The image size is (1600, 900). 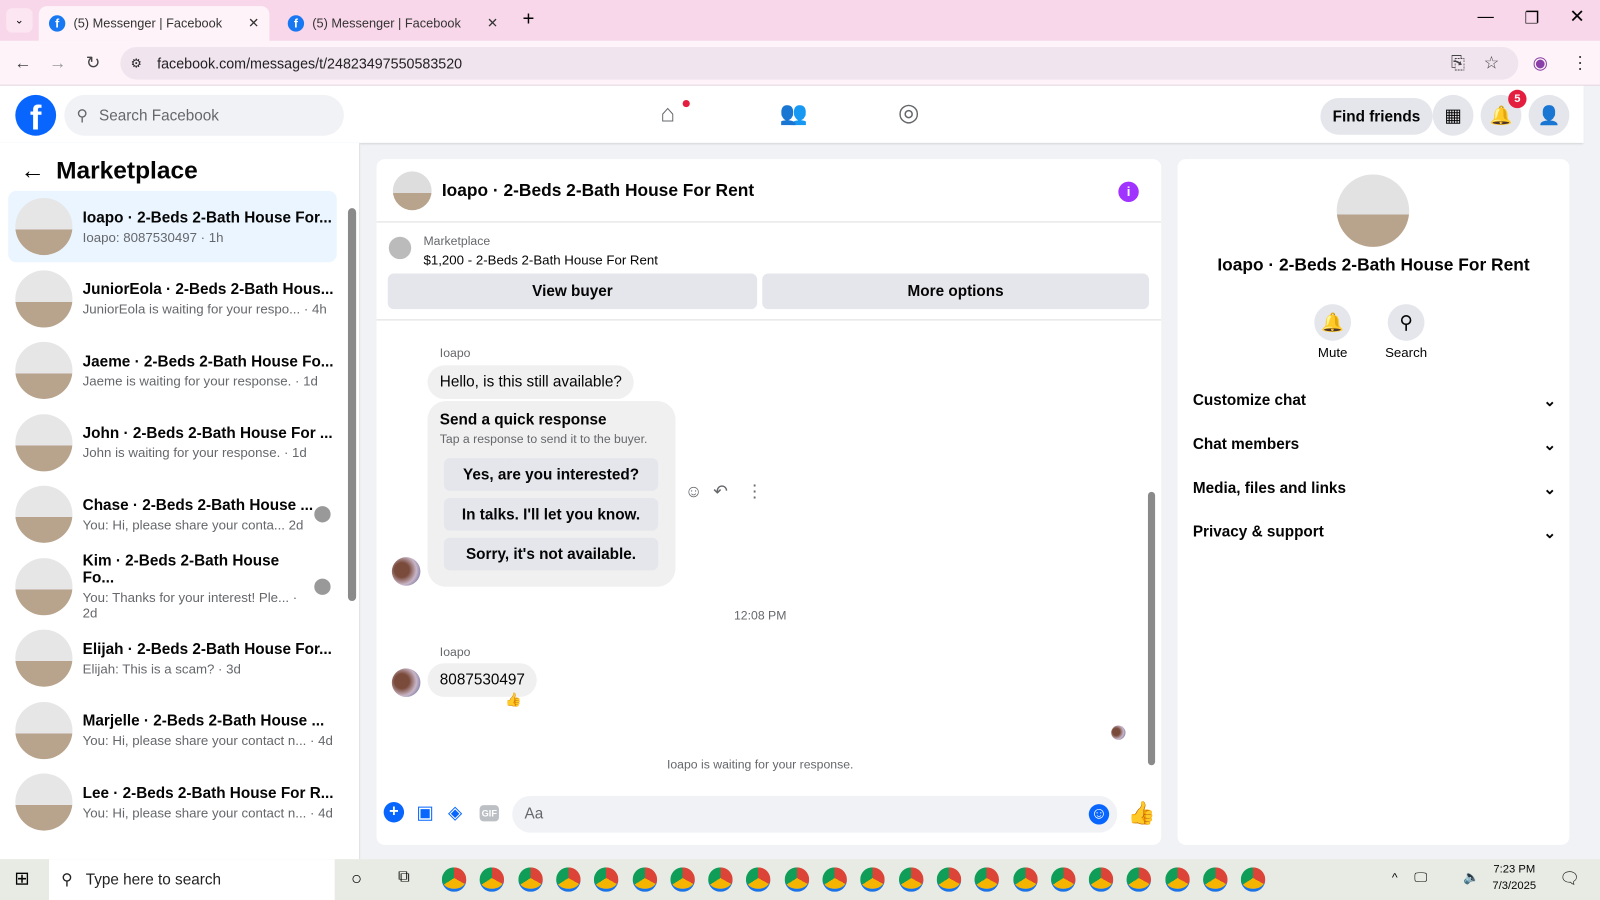 What do you see at coordinates (404, 877) in the screenshot?
I see `task-view-icon: ⧉` at bounding box center [404, 877].